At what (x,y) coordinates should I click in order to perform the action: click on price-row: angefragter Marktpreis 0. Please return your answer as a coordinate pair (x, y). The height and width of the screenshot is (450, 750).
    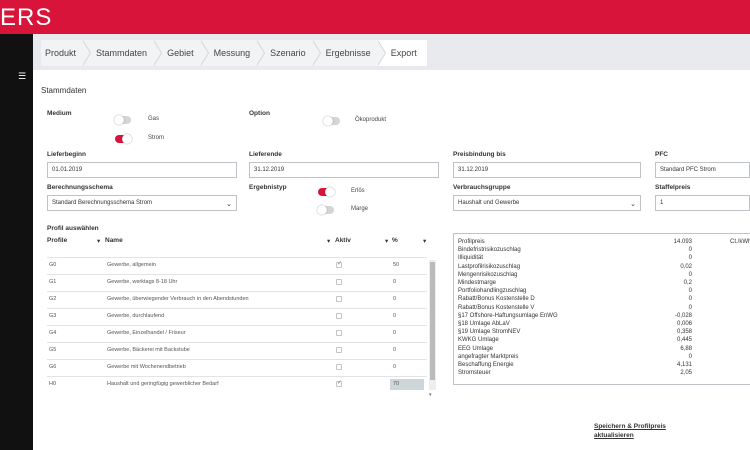
    Looking at the image, I should click on (603, 357).